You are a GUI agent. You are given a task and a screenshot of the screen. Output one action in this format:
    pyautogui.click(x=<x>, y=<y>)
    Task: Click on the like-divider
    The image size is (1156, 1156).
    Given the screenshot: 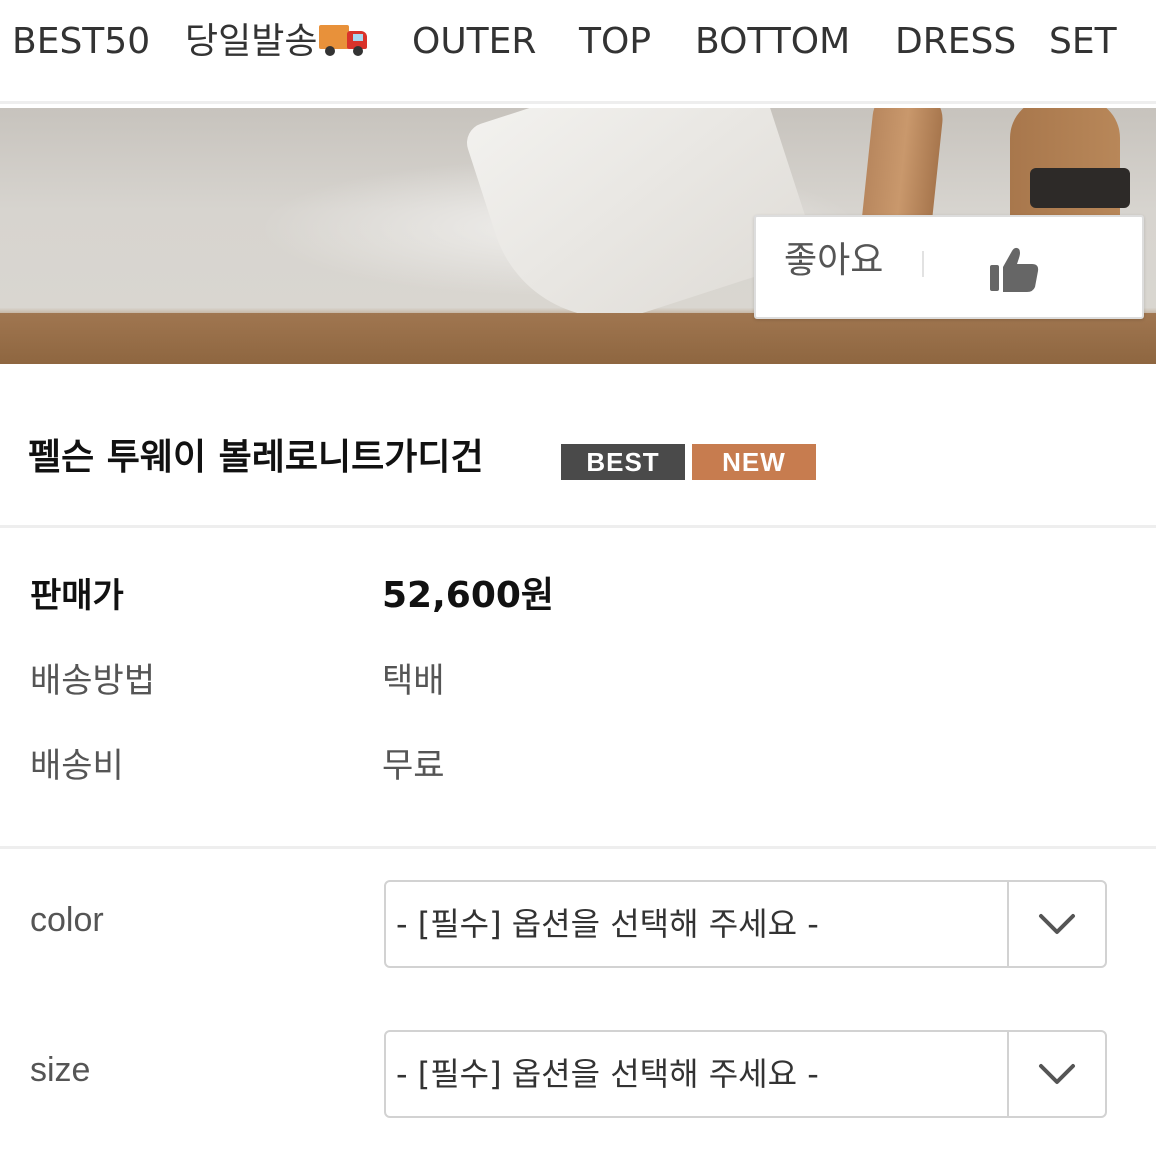 What is the action you would take?
    pyautogui.click(x=923, y=264)
    